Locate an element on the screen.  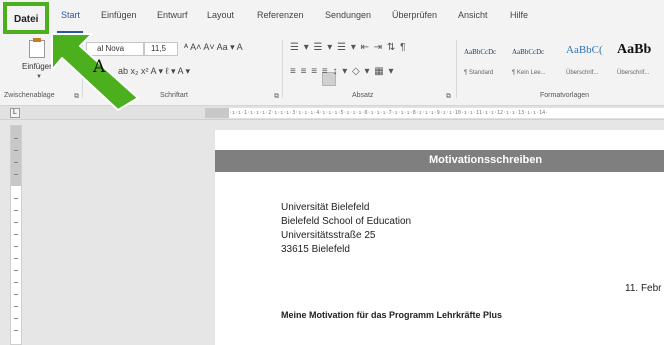
tab-start: Start is located at coordinates (70, 15).